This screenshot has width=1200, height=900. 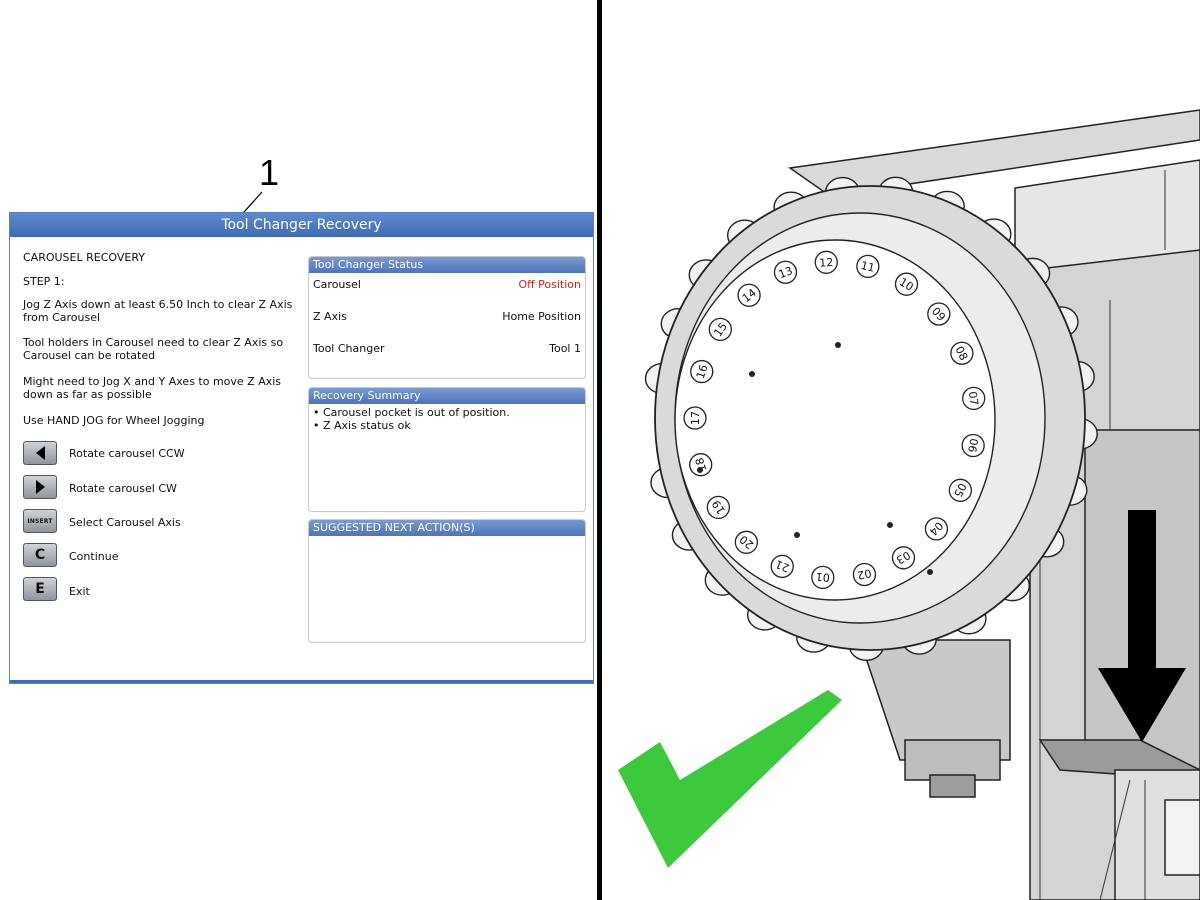 I want to click on summary-item: • Carousel pocket is out of position., so click(x=411, y=412).